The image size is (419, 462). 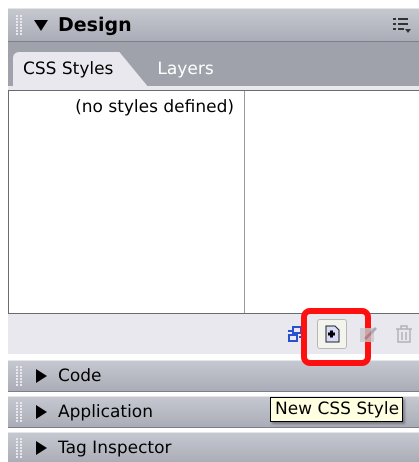 What do you see at coordinates (337, 409) in the screenshot?
I see `tooltip: New CSS Style` at bounding box center [337, 409].